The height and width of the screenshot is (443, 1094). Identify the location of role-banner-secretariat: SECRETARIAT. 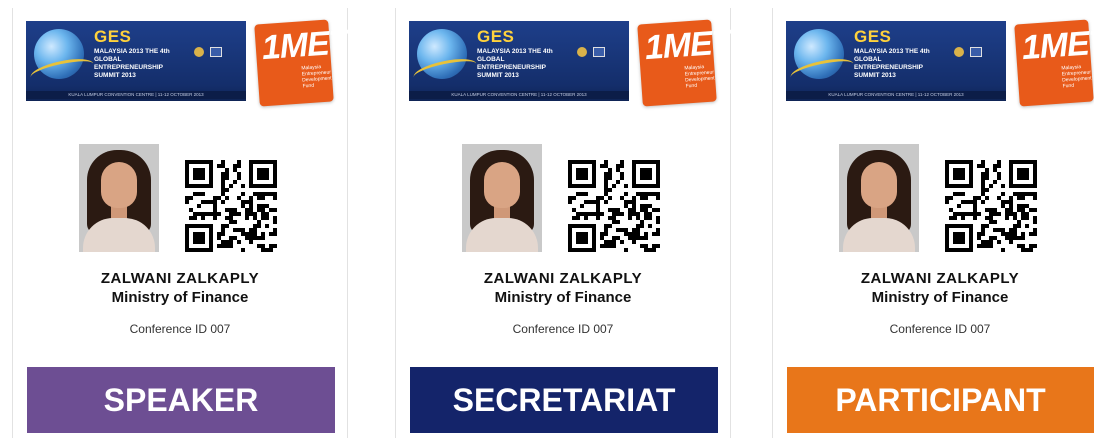
(564, 400).